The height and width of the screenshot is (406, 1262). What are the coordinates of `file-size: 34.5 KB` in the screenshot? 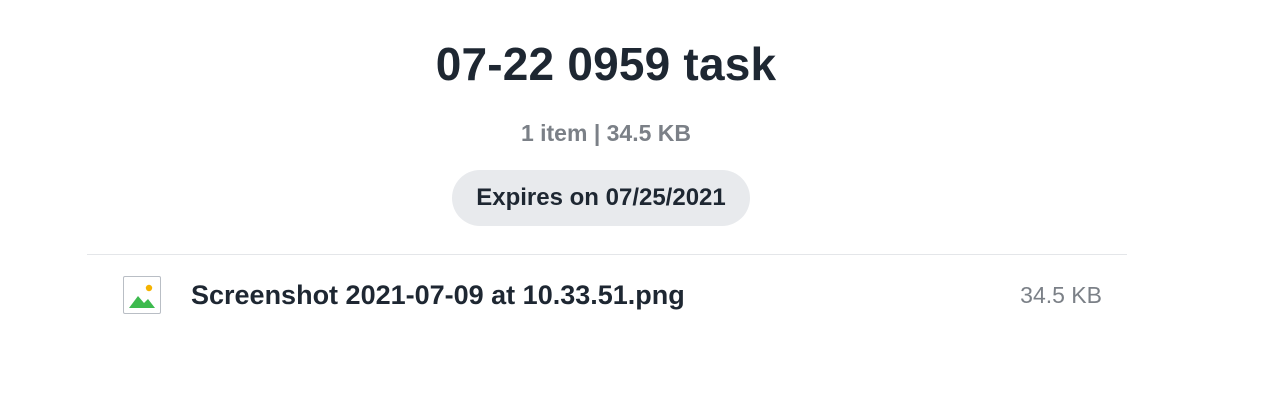 It's located at (1061, 295).